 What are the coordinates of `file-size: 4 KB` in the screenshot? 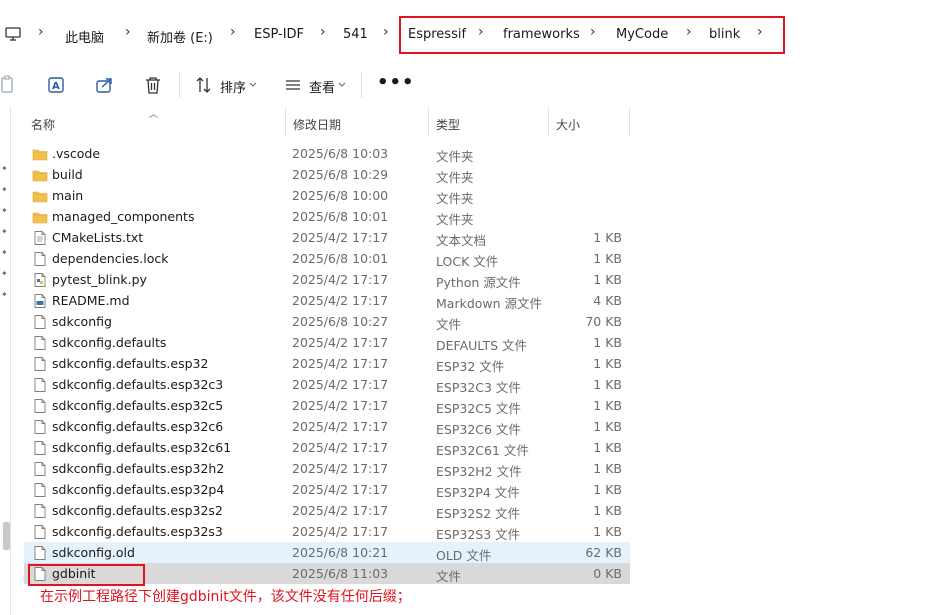 It's located at (607, 300).